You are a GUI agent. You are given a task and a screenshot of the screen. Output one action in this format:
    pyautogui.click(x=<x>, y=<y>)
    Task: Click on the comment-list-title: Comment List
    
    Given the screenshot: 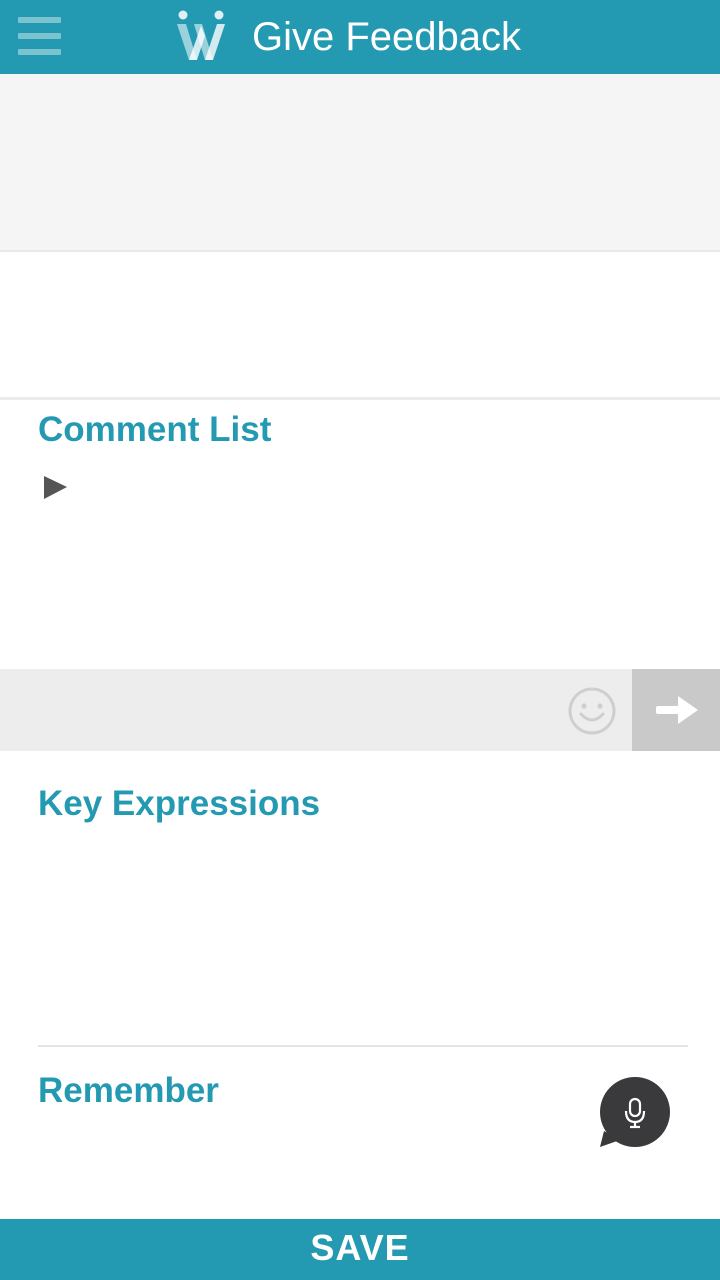 What is the action you would take?
    pyautogui.click(x=155, y=429)
    